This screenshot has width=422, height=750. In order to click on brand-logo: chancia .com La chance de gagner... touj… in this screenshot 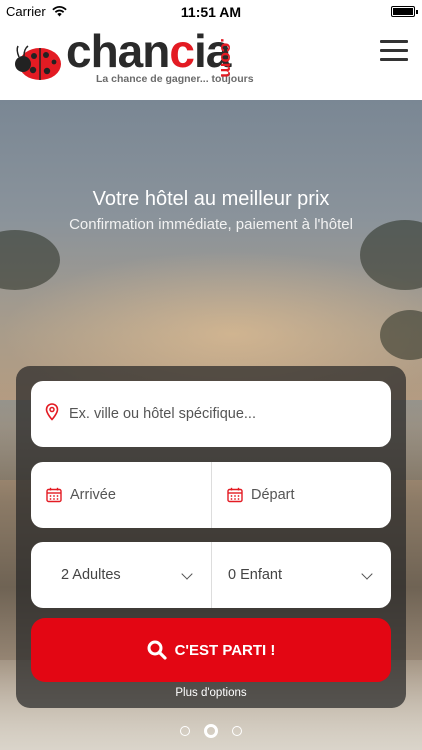, I will do `click(144, 61)`.